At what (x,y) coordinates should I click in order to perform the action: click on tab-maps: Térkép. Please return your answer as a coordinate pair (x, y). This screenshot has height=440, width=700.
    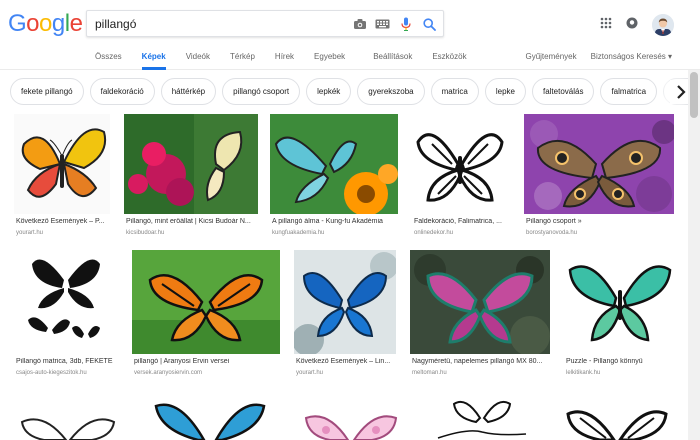
    Looking at the image, I should click on (242, 61).